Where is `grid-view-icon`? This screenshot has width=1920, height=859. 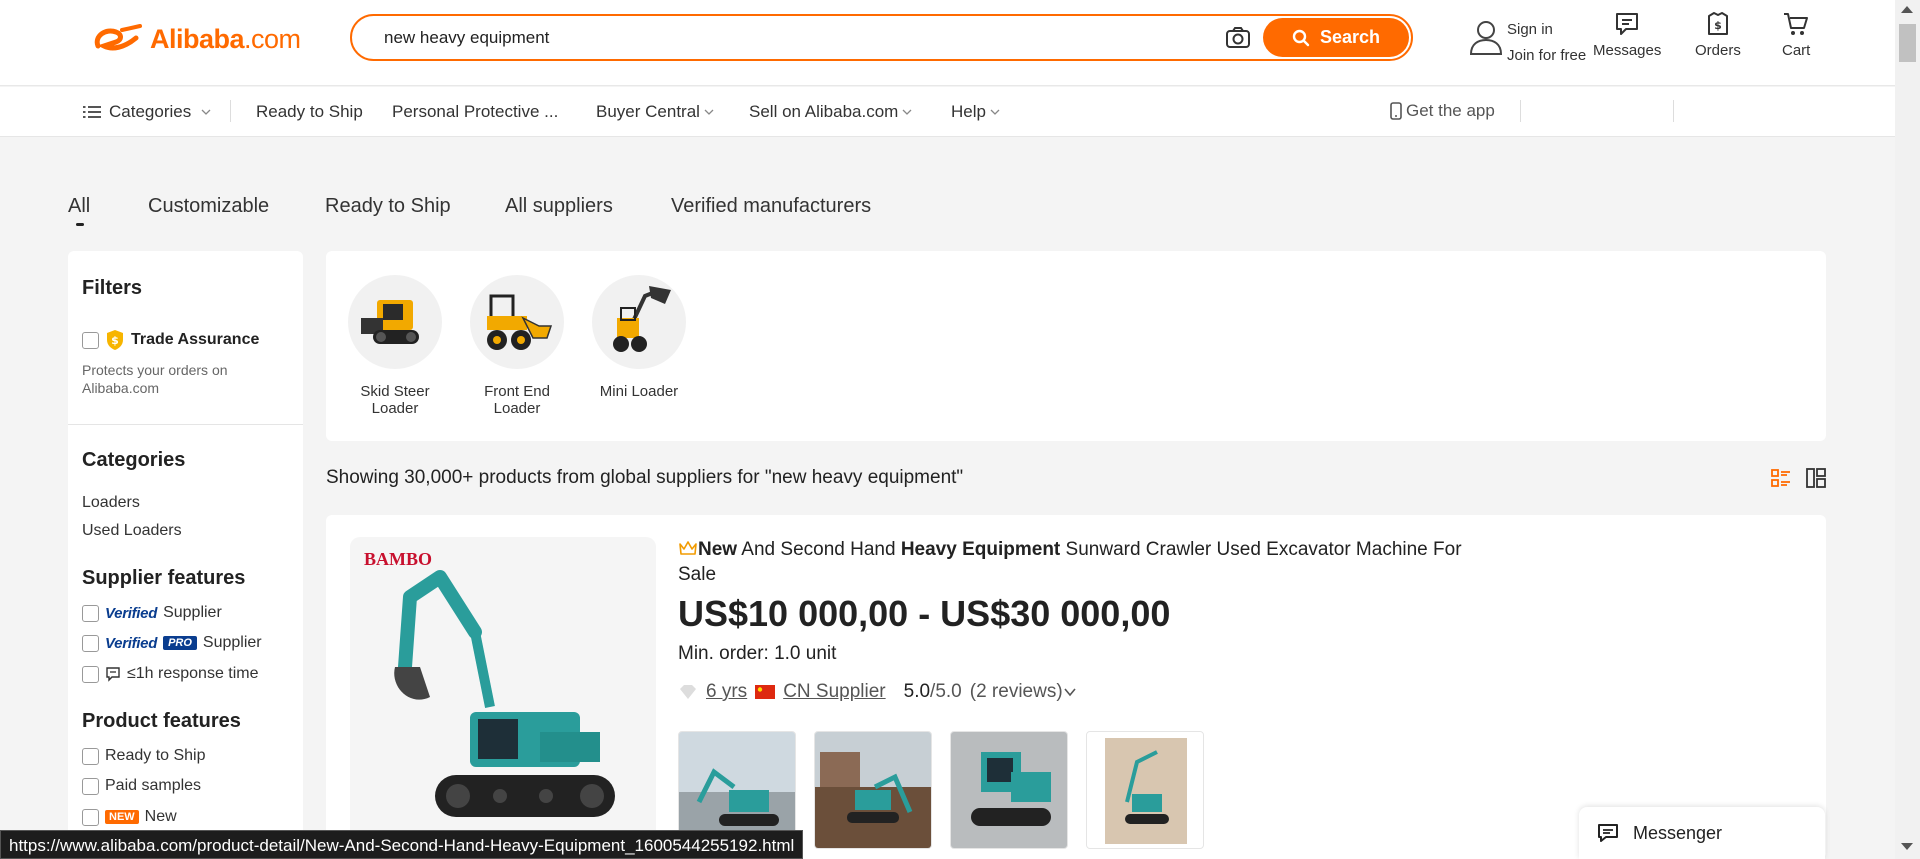 grid-view-icon is located at coordinates (1816, 478).